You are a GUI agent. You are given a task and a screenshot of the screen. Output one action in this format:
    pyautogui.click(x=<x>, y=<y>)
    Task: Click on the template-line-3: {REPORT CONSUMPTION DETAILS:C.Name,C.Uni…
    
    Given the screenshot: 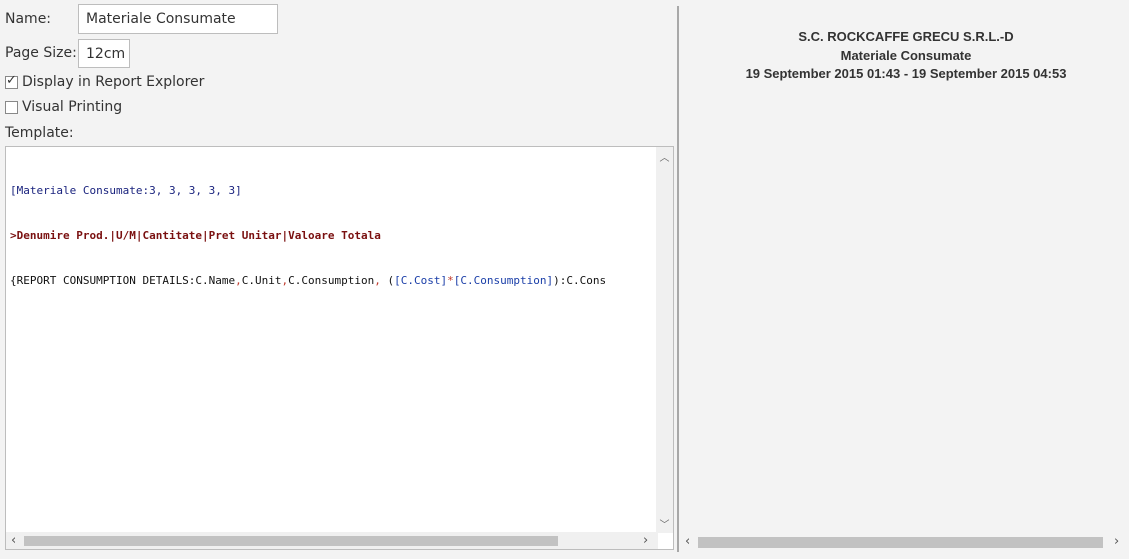 What is the action you would take?
    pyautogui.click(x=308, y=280)
    